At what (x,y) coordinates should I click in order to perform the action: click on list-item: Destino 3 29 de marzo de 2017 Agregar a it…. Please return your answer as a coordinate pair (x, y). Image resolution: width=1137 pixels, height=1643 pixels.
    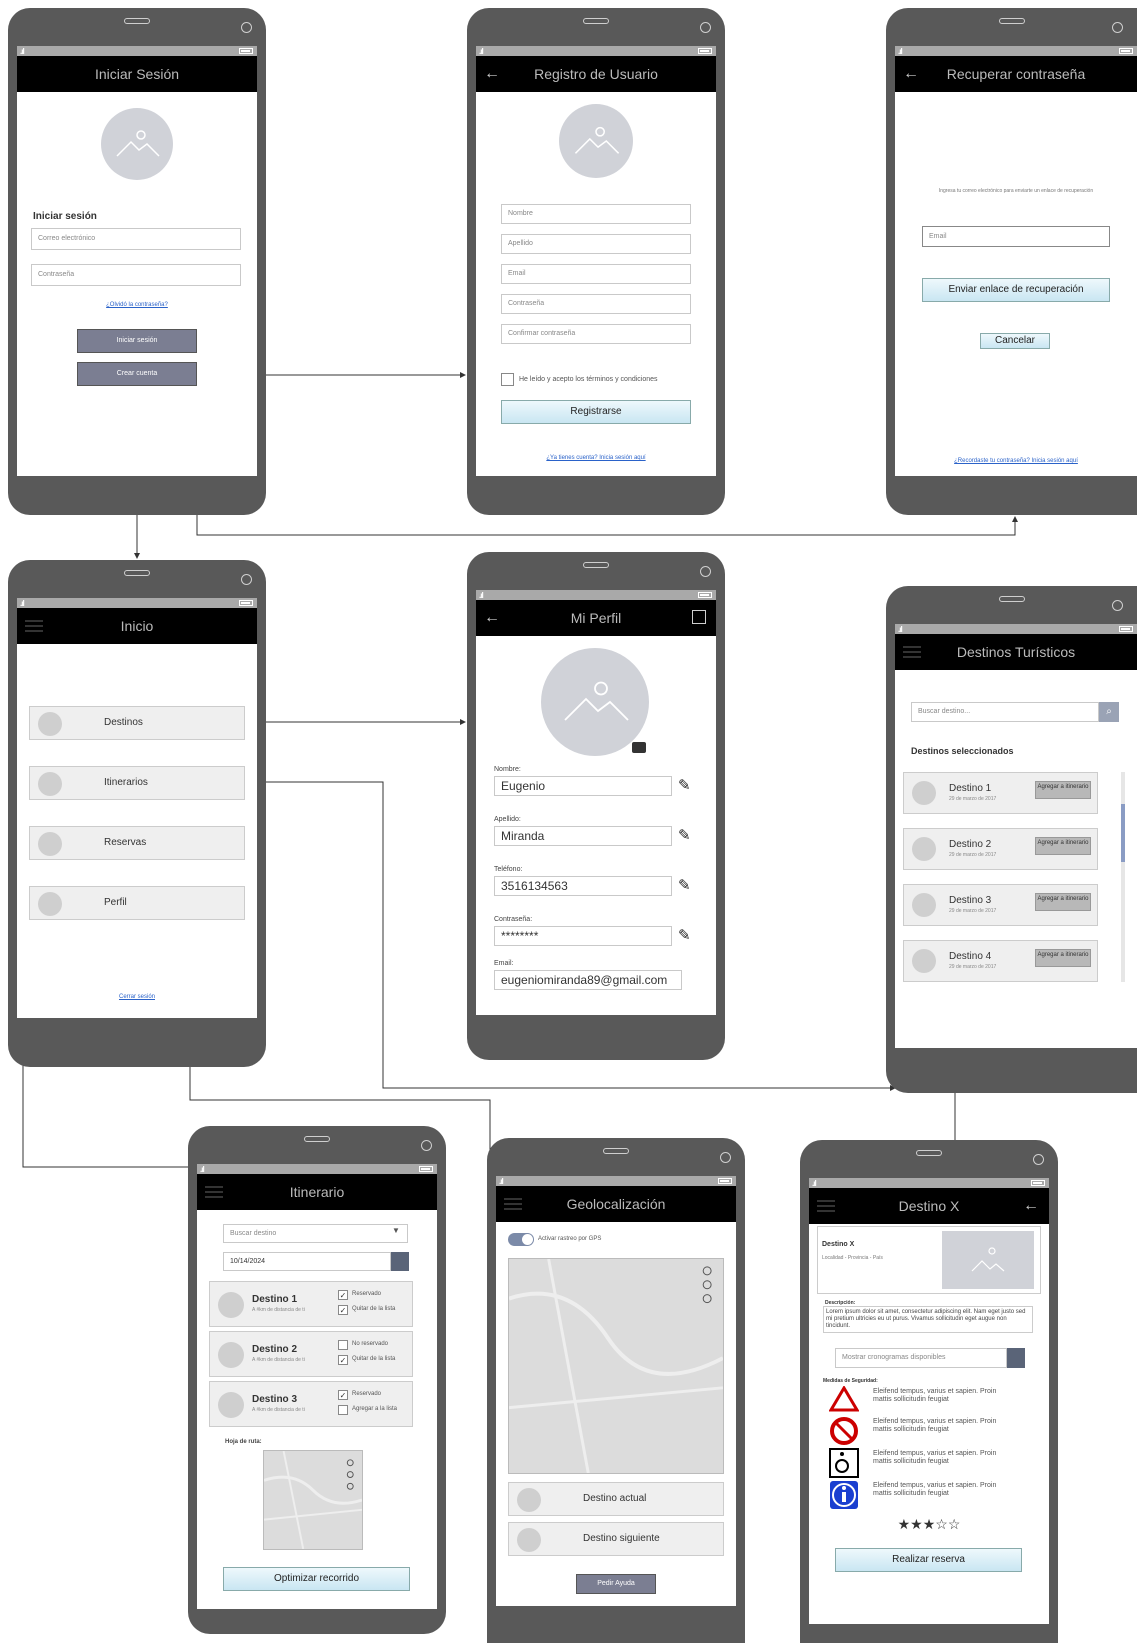
    Looking at the image, I should click on (1000, 905).